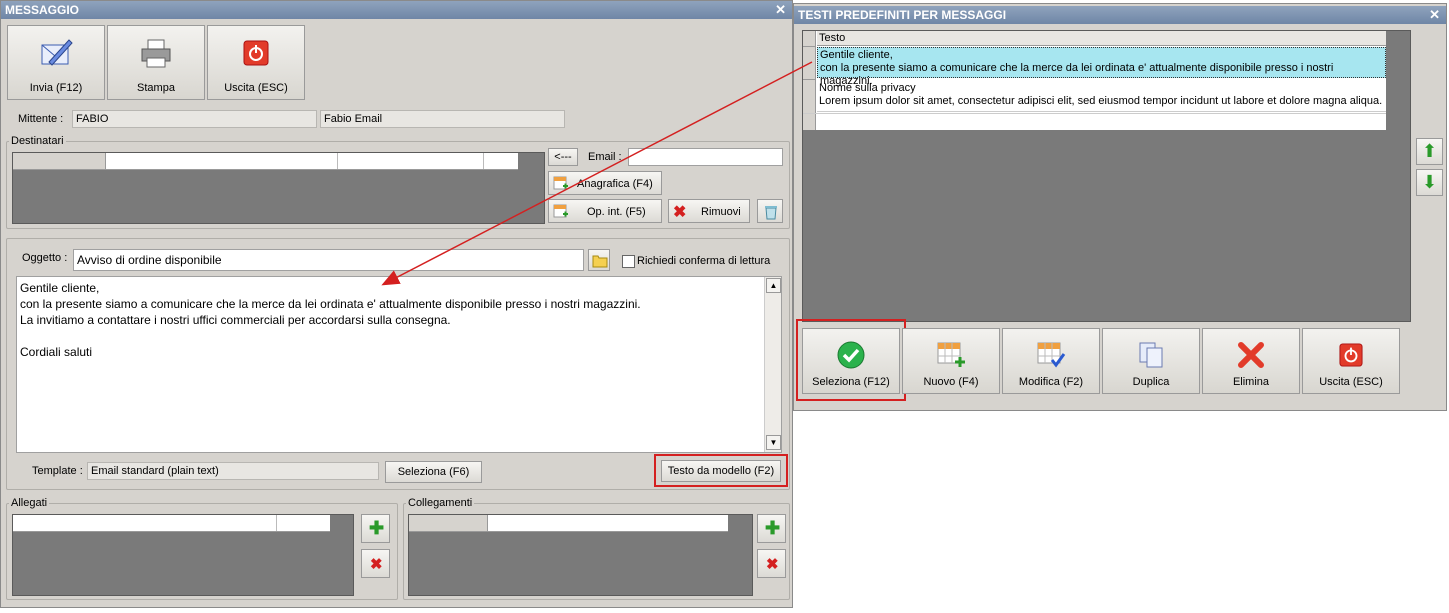 The width and height of the screenshot is (1449, 613). I want to click on uscita-dialog-button: Uscita (ESC), so click(1351, 361).